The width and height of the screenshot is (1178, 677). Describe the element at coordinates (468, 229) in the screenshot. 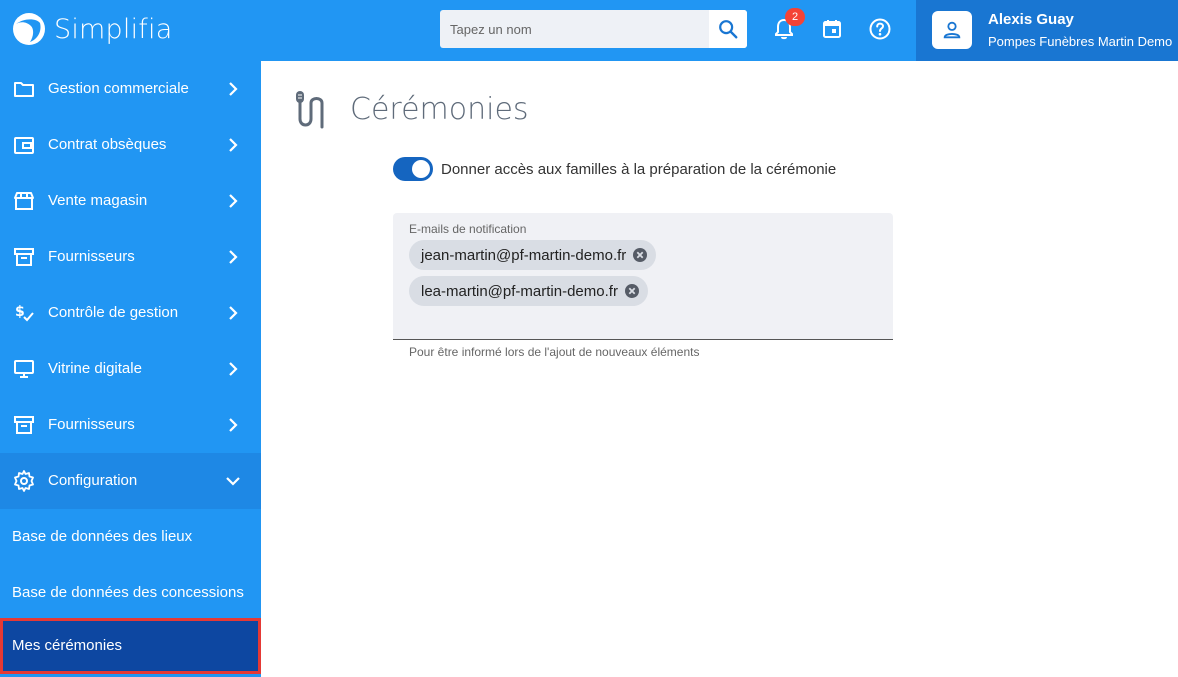

I see `notification-emails-label: E-mails de notification` at that location.